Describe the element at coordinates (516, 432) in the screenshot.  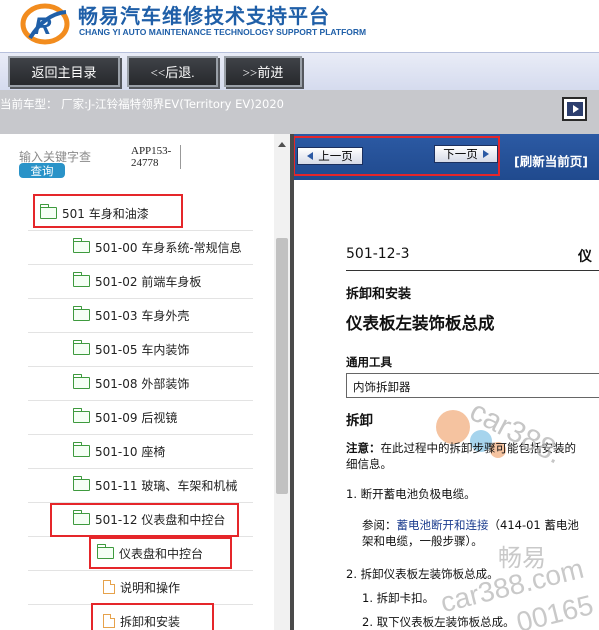
I see `watermark-text: car388.` at that location.